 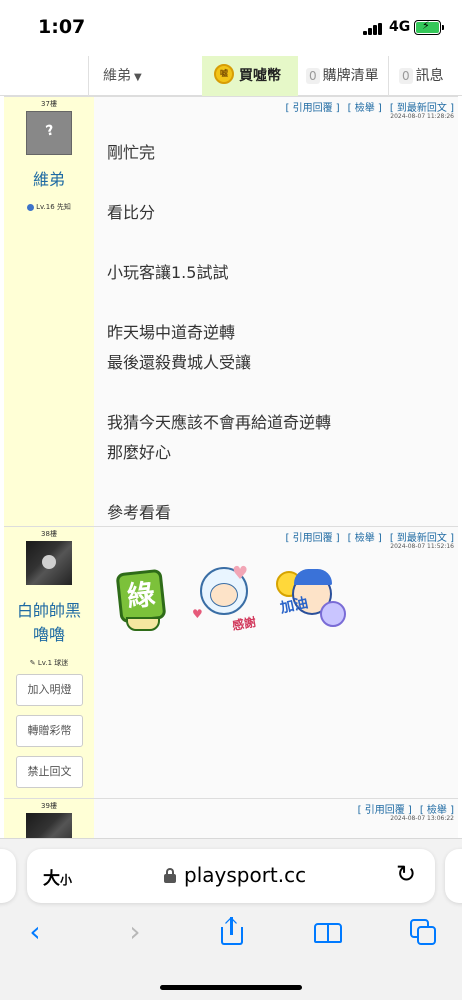 I want to click on user-menu: 維弟 ▼, so click(x=145, y=76).